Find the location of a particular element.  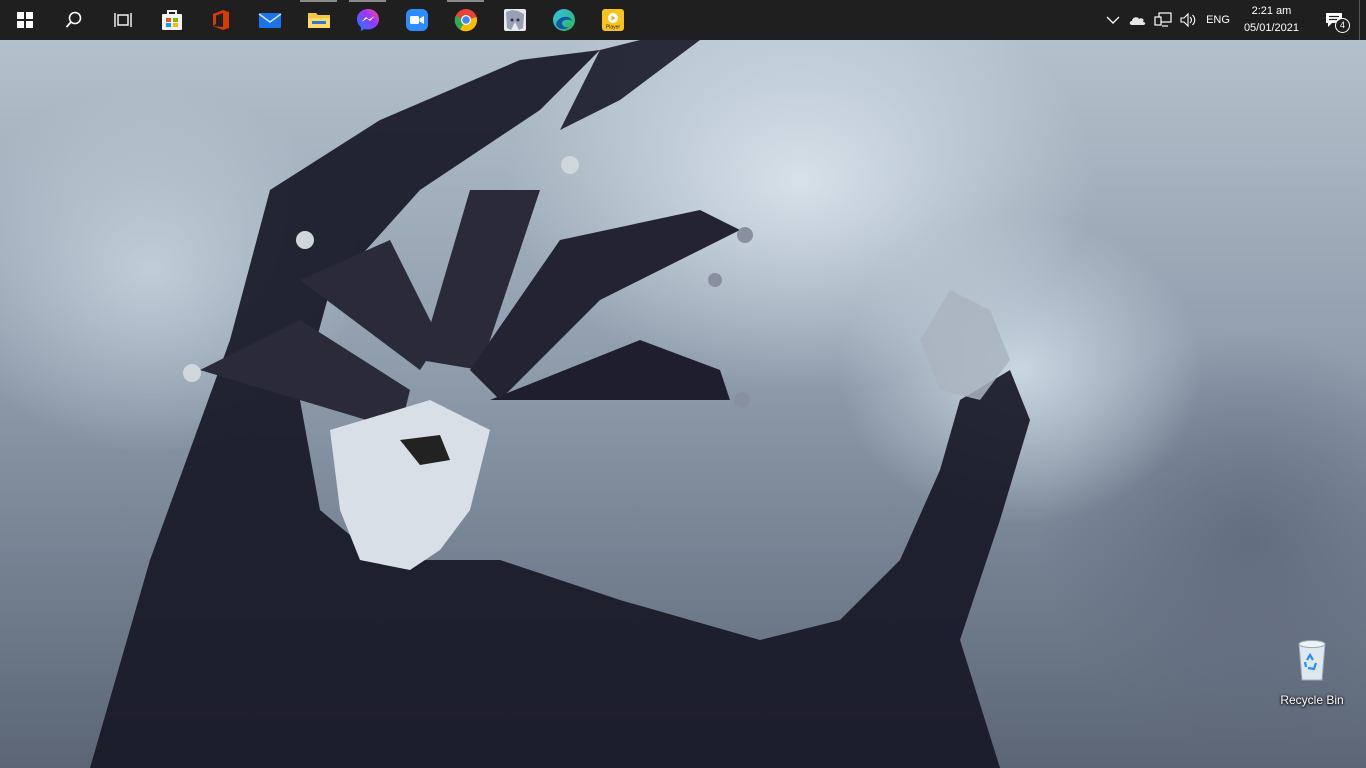

chrome-button is located at coordinates (465, 20).